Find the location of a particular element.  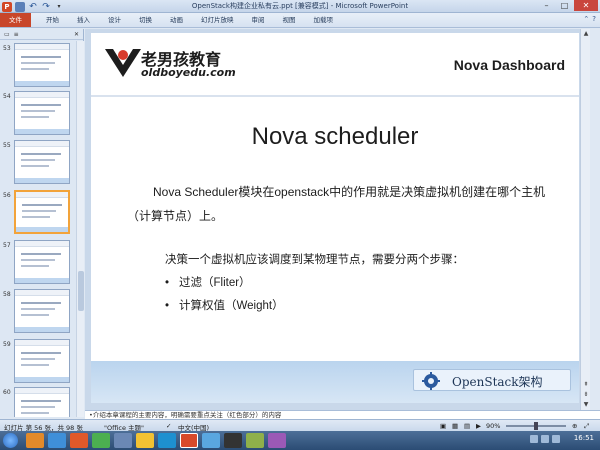

bullet-text: 过滤（Fliter） is located at coordinates (215, 283).